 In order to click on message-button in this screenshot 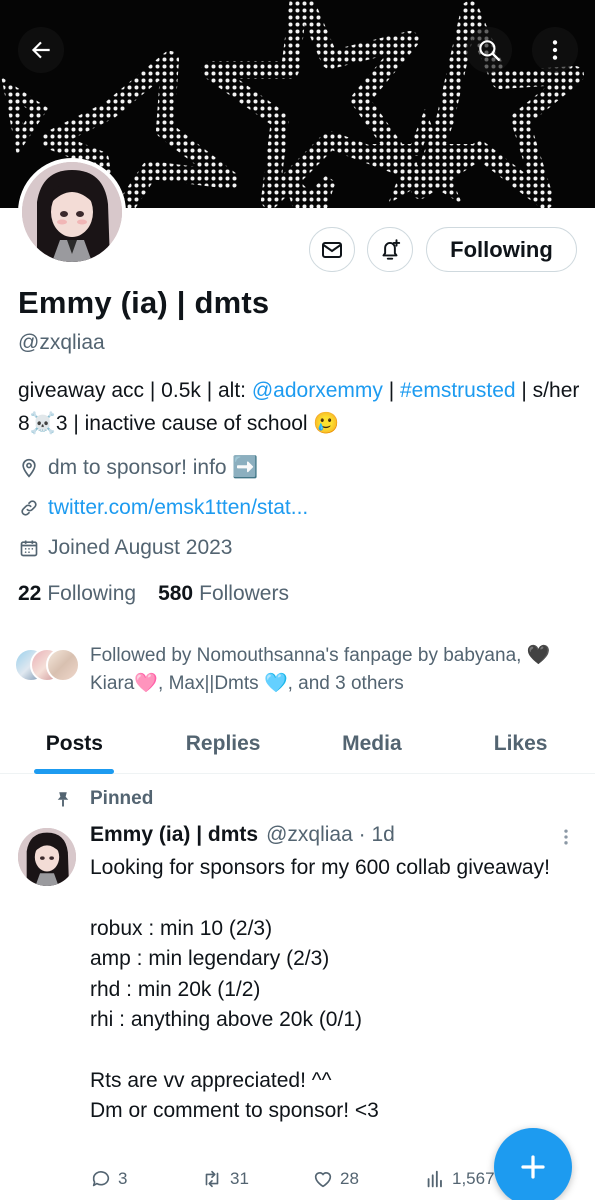, I will do `click(332, 249)`.